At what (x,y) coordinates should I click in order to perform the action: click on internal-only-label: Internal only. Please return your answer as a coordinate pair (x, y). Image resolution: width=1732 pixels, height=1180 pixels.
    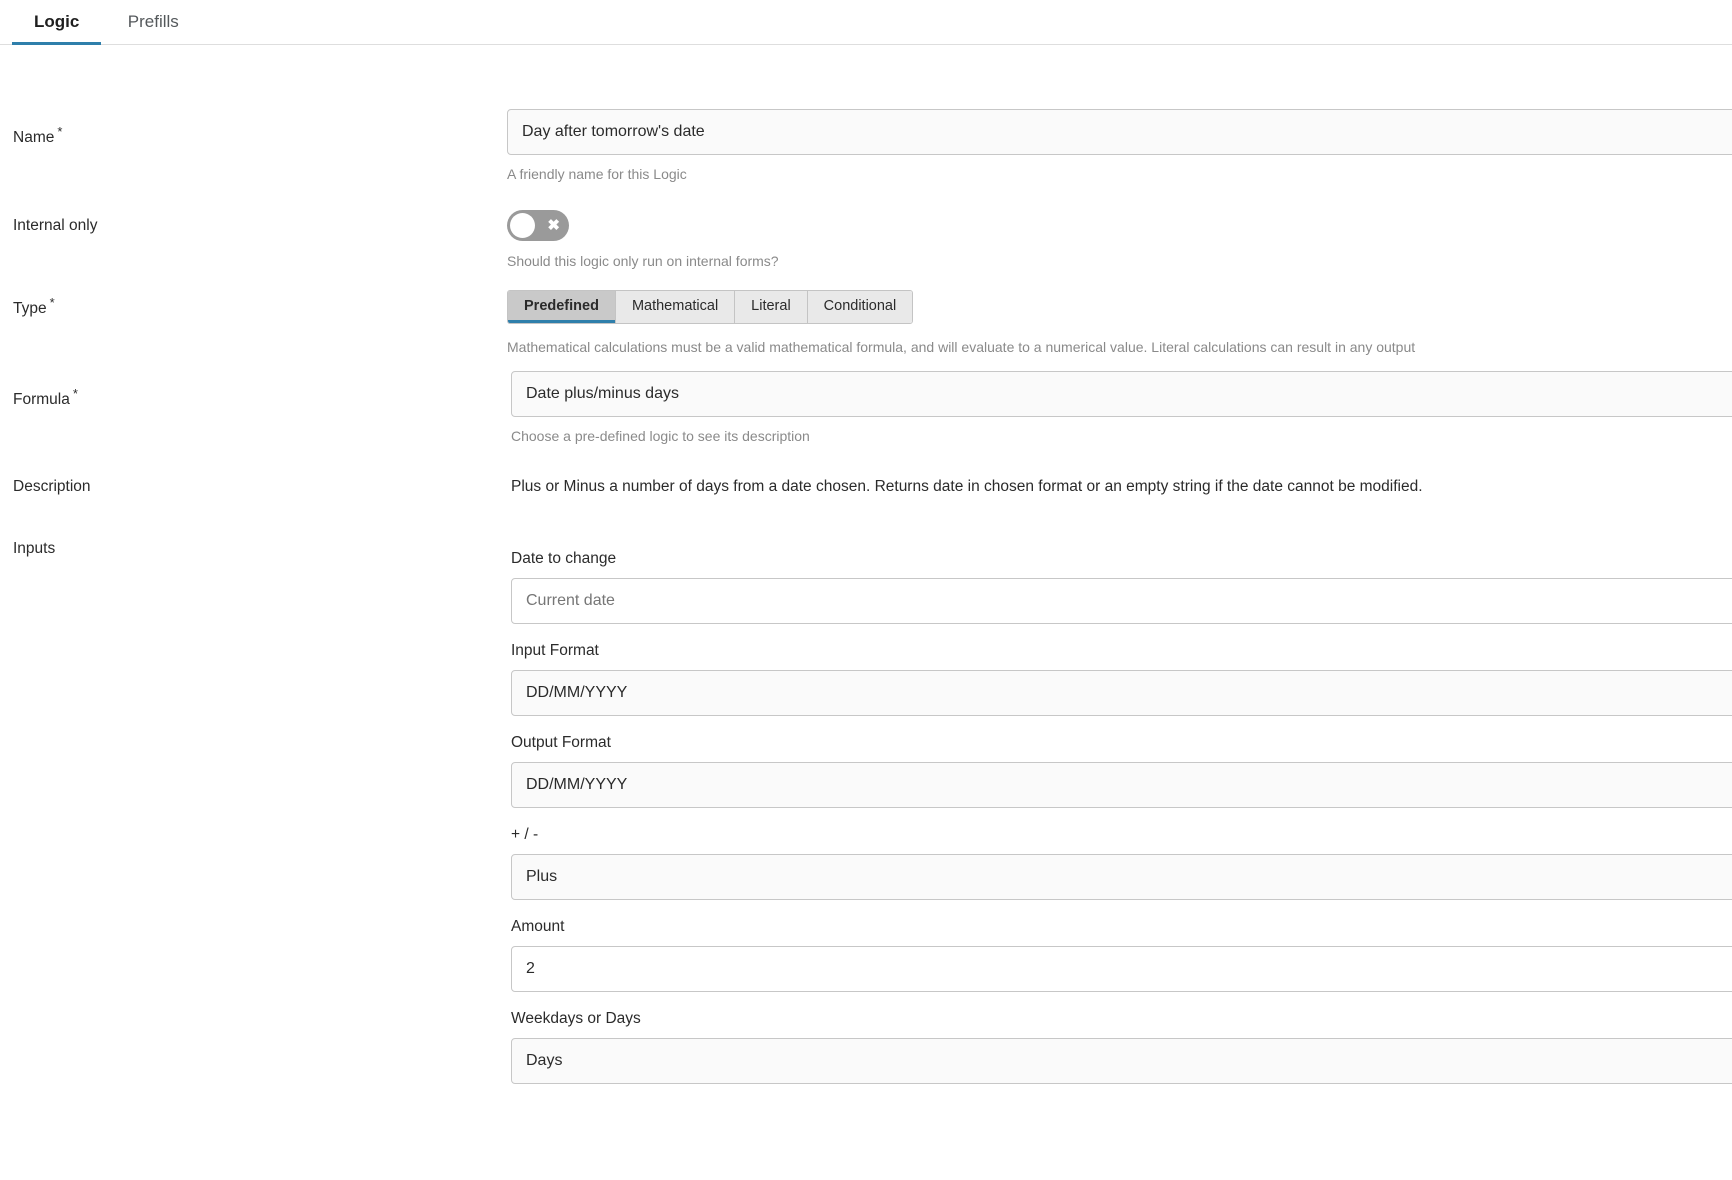
    Looking at the image, I should click on (55, 225).